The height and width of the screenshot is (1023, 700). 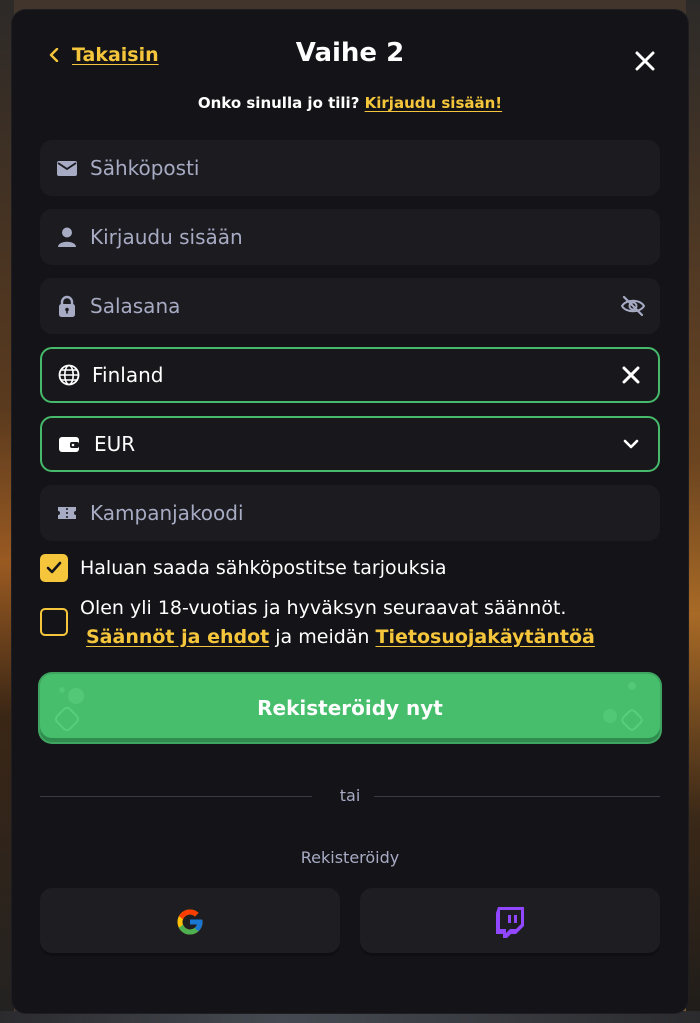 I want to click on lock-icon, so click(x=67, y=306).